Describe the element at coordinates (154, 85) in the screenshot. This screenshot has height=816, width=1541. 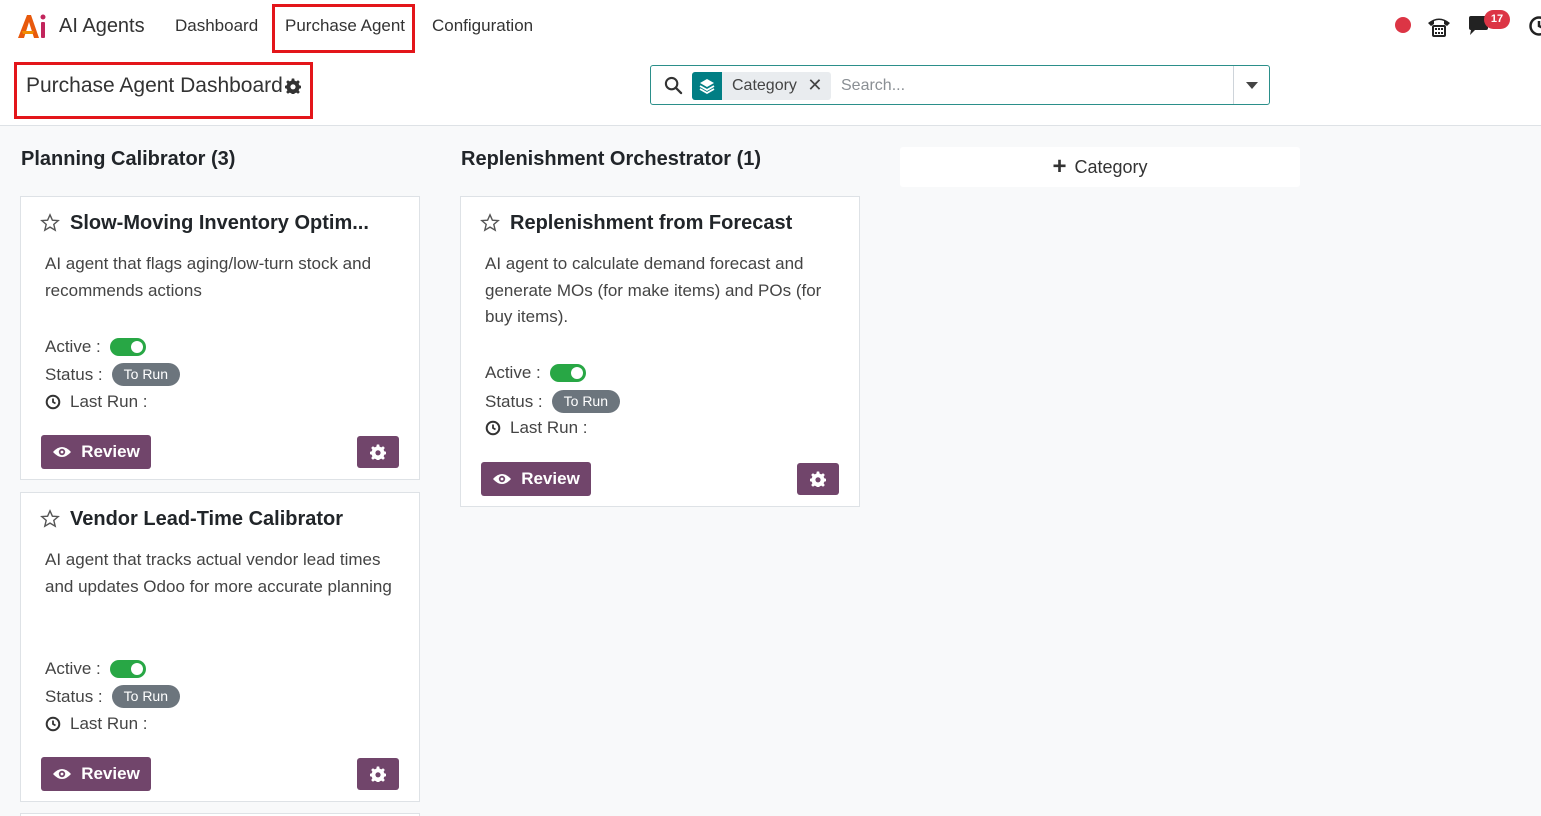
I see `page-title: Purchase Agent Dashboard` at that location.